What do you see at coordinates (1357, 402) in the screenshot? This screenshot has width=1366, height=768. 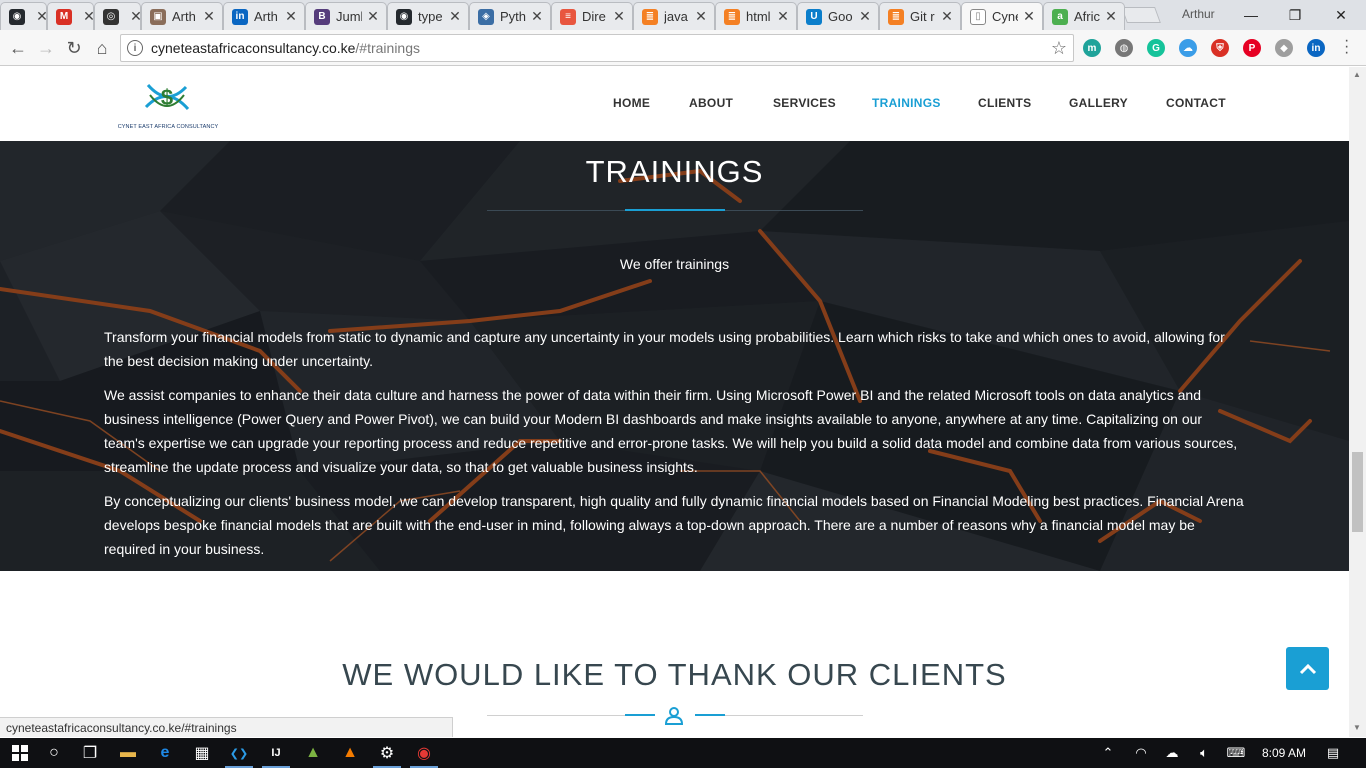 I see `page-scrollbar: ▲ ▼` at bounding box center [1357, 402].